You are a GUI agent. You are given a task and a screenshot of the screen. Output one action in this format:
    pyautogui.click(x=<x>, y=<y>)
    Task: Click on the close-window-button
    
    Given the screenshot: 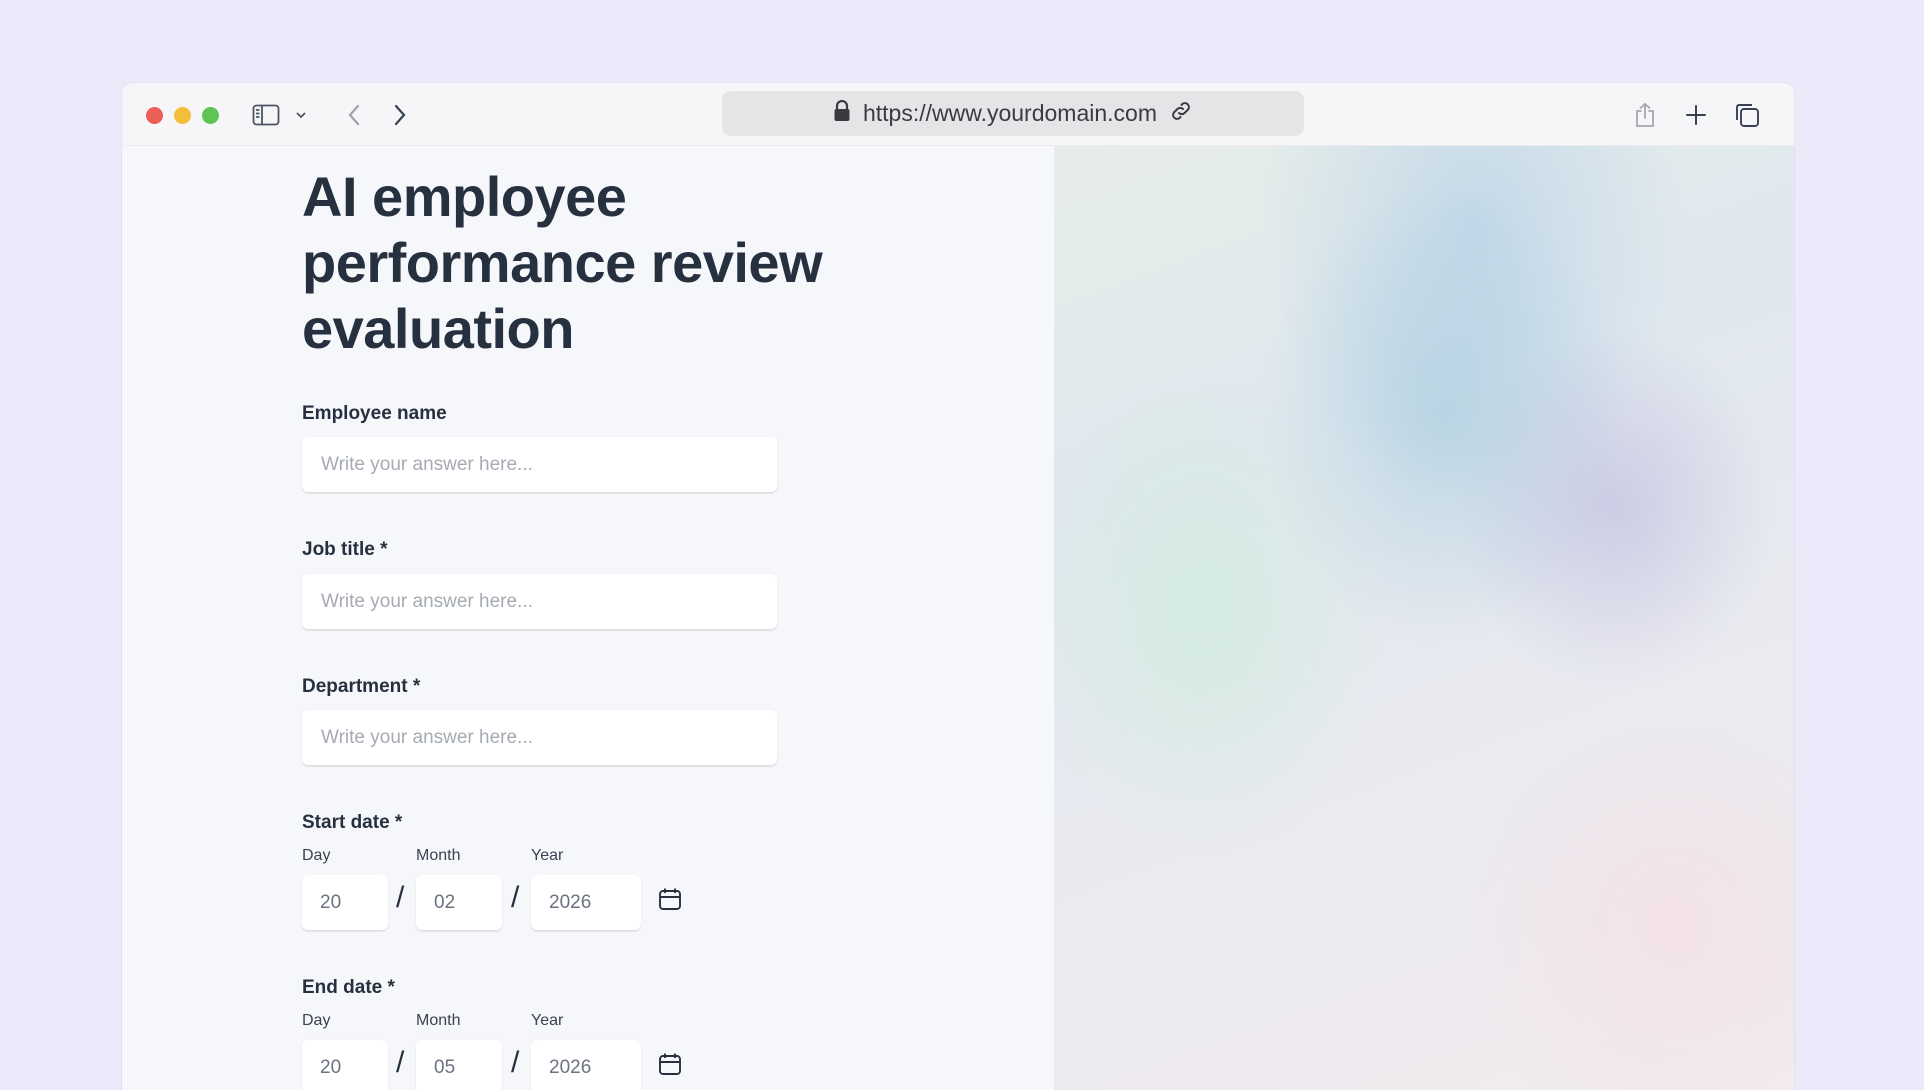 What is the action you would take?
    pyautogui.click(x=154, y=115)
    